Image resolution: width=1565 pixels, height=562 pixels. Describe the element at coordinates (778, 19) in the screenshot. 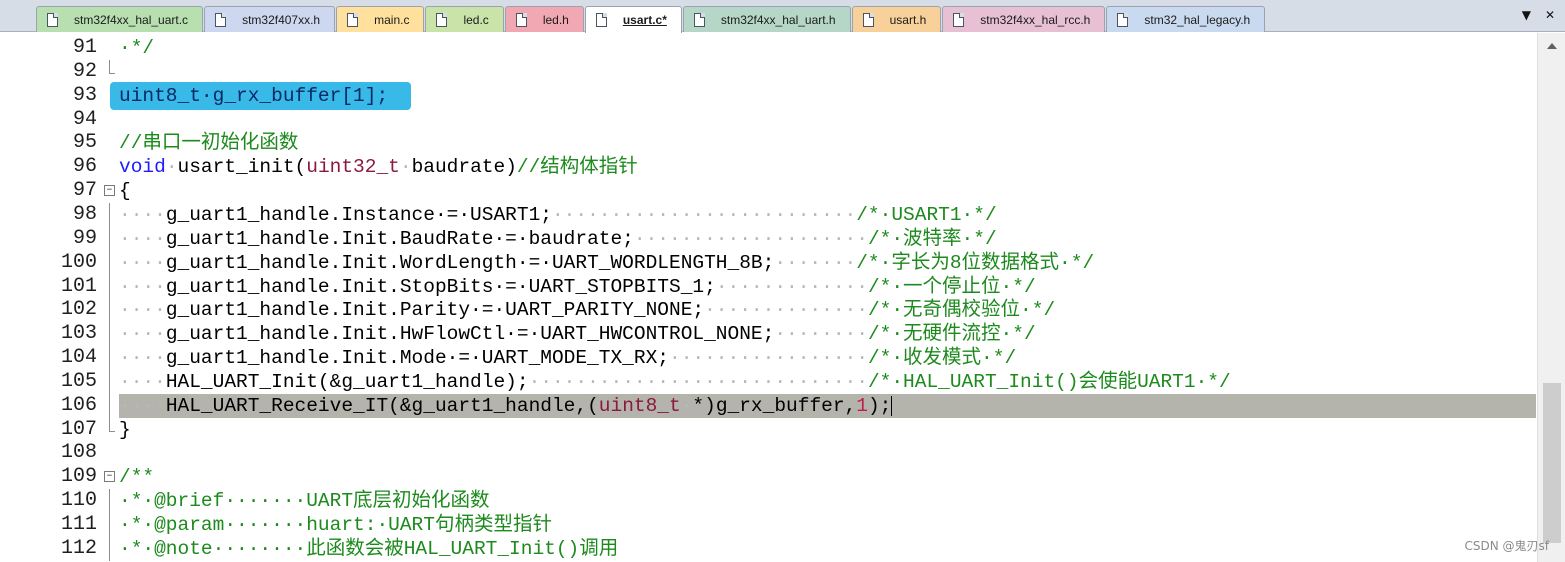

I see `tab-label: stm32f4xx_hal_uart.h` at that location.